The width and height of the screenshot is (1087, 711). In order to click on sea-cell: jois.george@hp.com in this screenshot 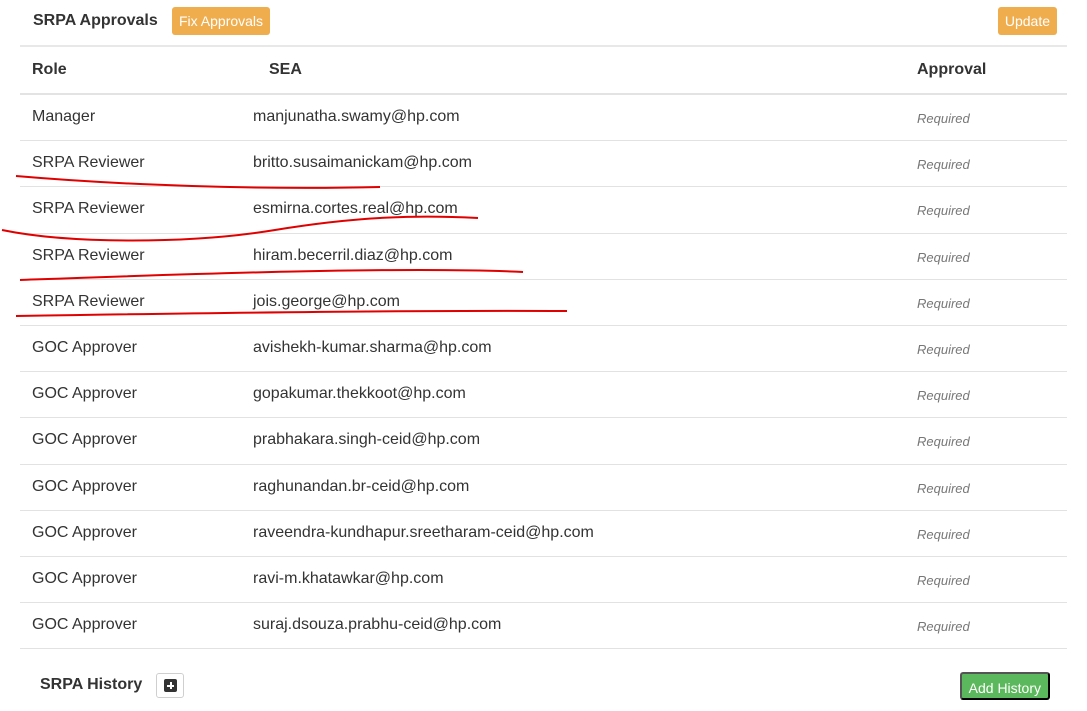, I will do `click(326, 301)`.